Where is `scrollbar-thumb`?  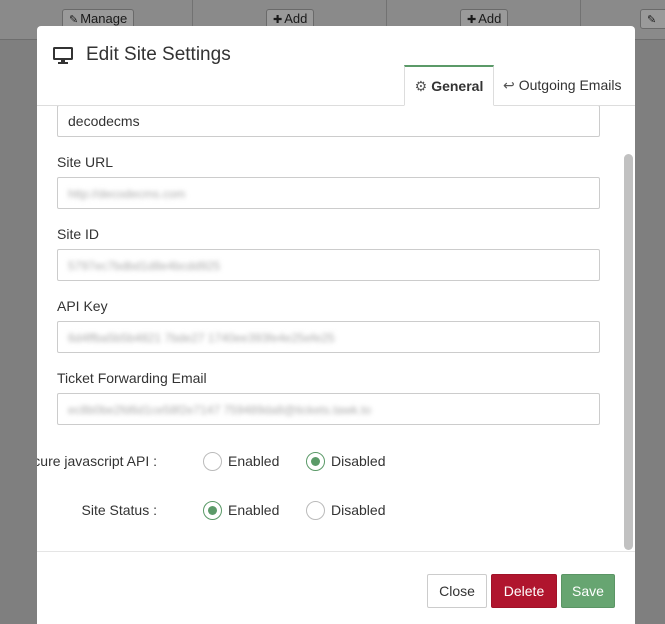 scrollbar-thumb is located at coordinates (628, 352).